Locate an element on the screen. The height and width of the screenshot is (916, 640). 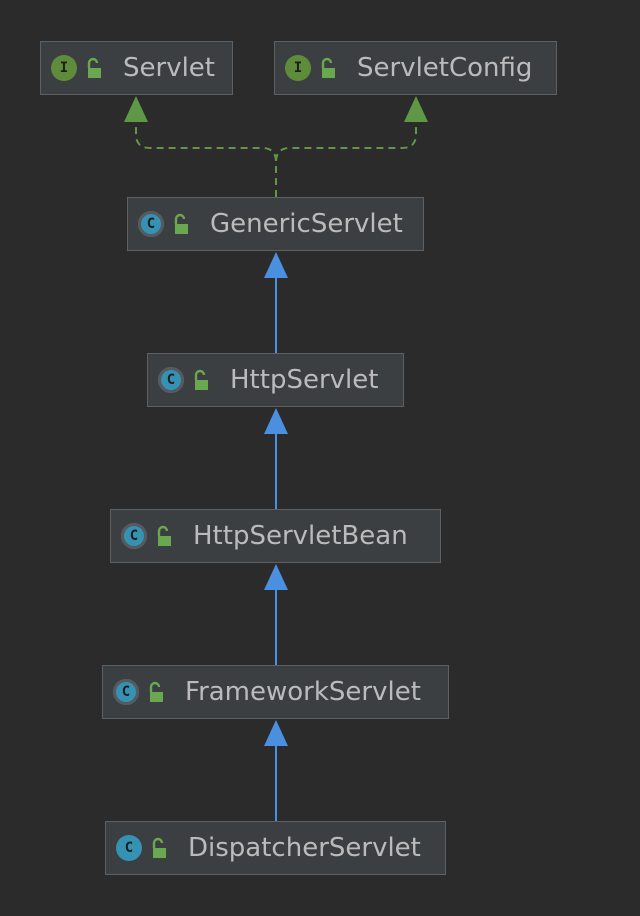
class-node-frameworkservlet: C FrameworkServlet is located at coordinates (275, 692).